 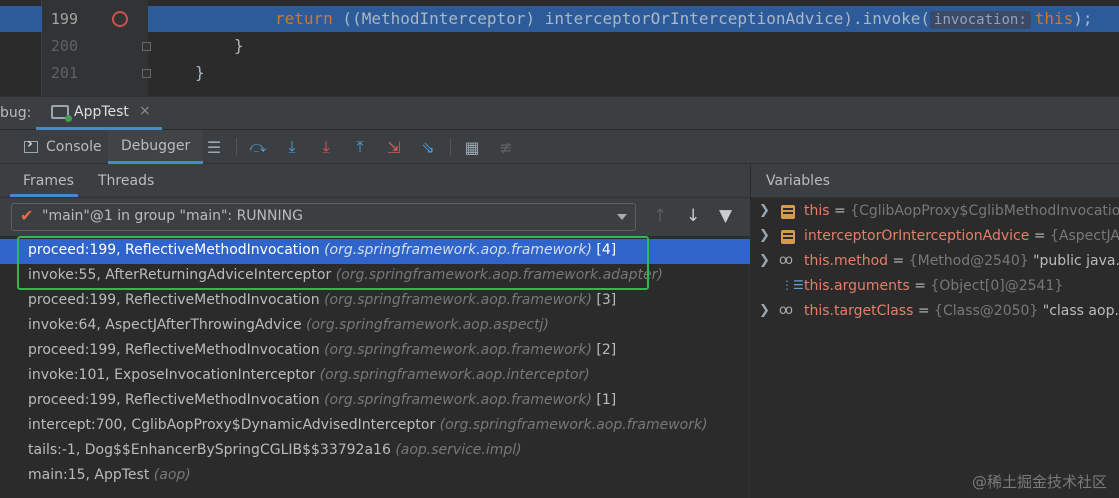 I want to click on console-icon, so click(x=31, y=144).